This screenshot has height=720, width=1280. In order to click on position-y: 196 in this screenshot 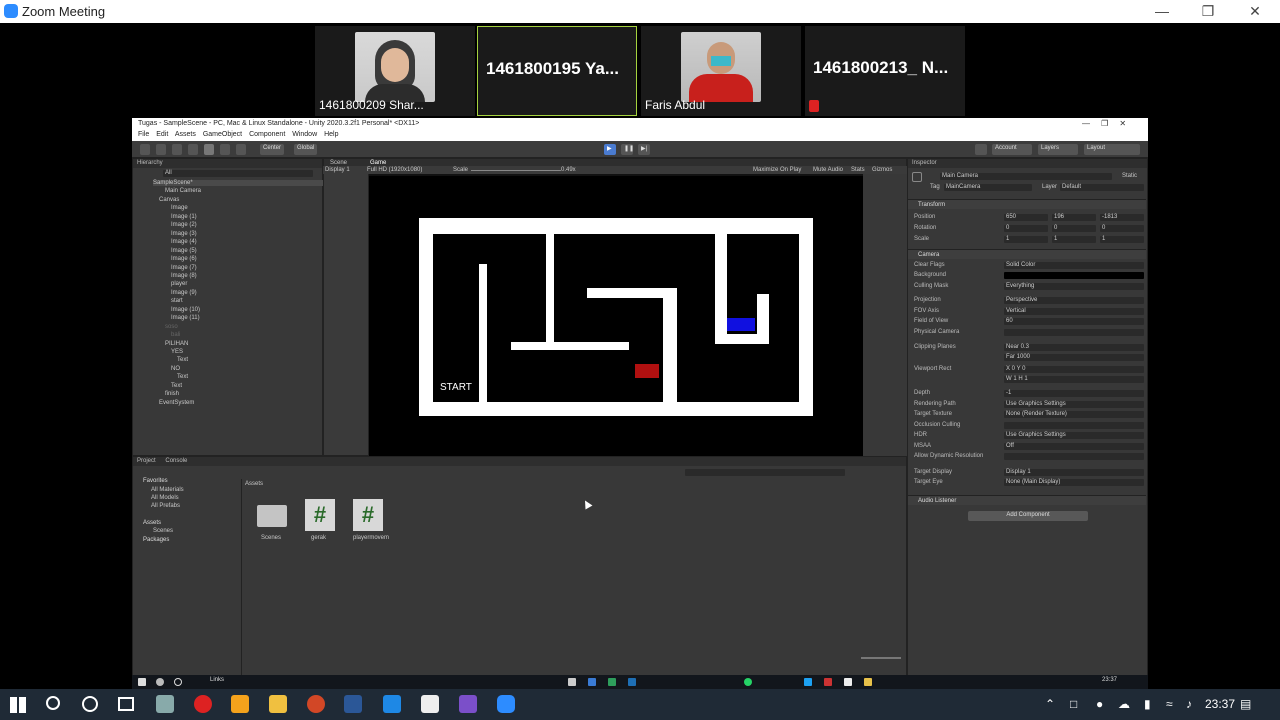, I will do `click(1074, 217)`.